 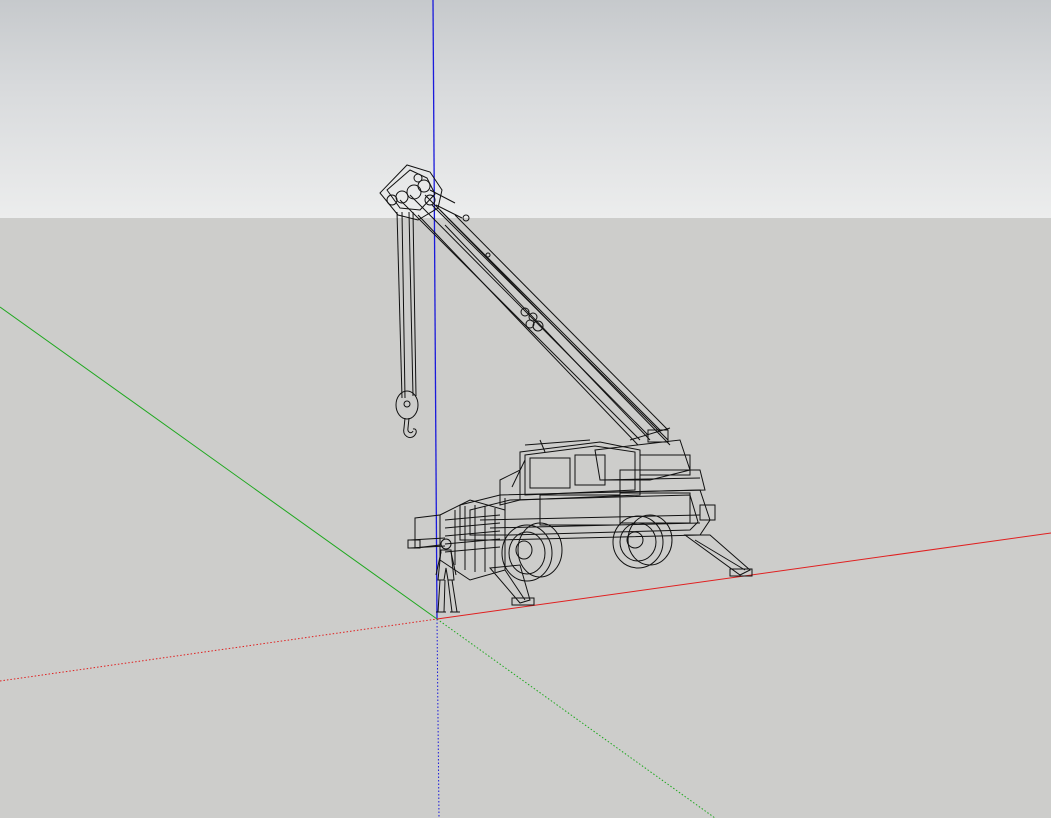 I want to click on boom-head, so click(x=421, y=192).